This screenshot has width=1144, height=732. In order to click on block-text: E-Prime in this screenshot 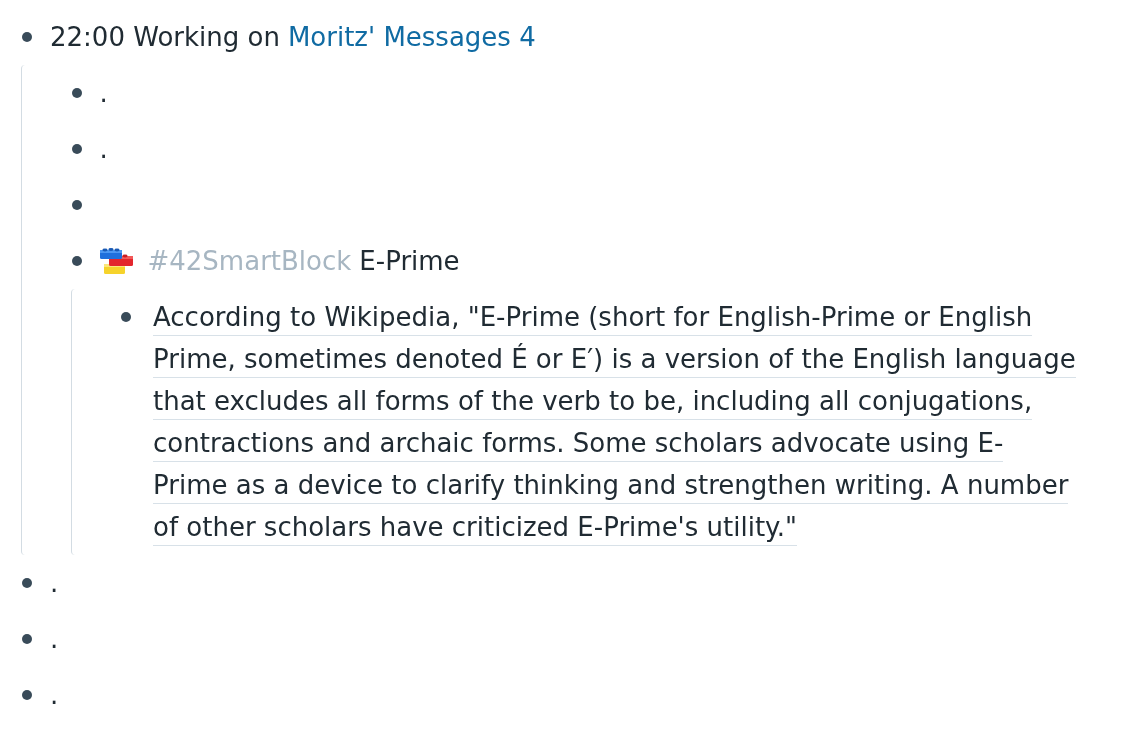, I will do `click(409, 261)`.